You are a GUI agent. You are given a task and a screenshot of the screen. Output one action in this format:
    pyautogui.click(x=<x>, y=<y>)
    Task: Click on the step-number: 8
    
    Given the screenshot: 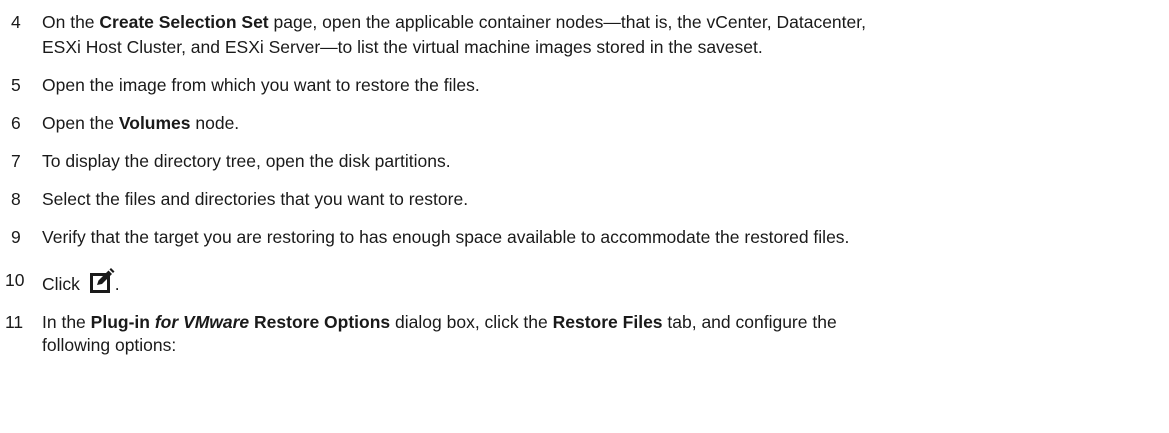 What is the action you would take?
    pyautogui.click(x=16, y=199)
    